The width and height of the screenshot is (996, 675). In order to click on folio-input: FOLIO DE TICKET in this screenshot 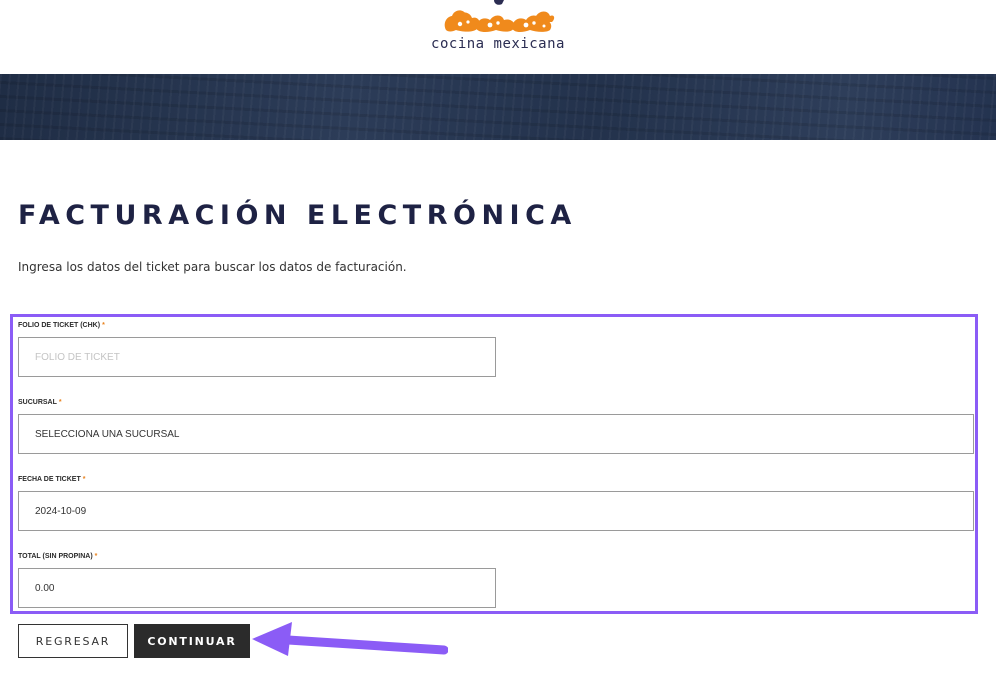, I will do `click(257, 357)`.